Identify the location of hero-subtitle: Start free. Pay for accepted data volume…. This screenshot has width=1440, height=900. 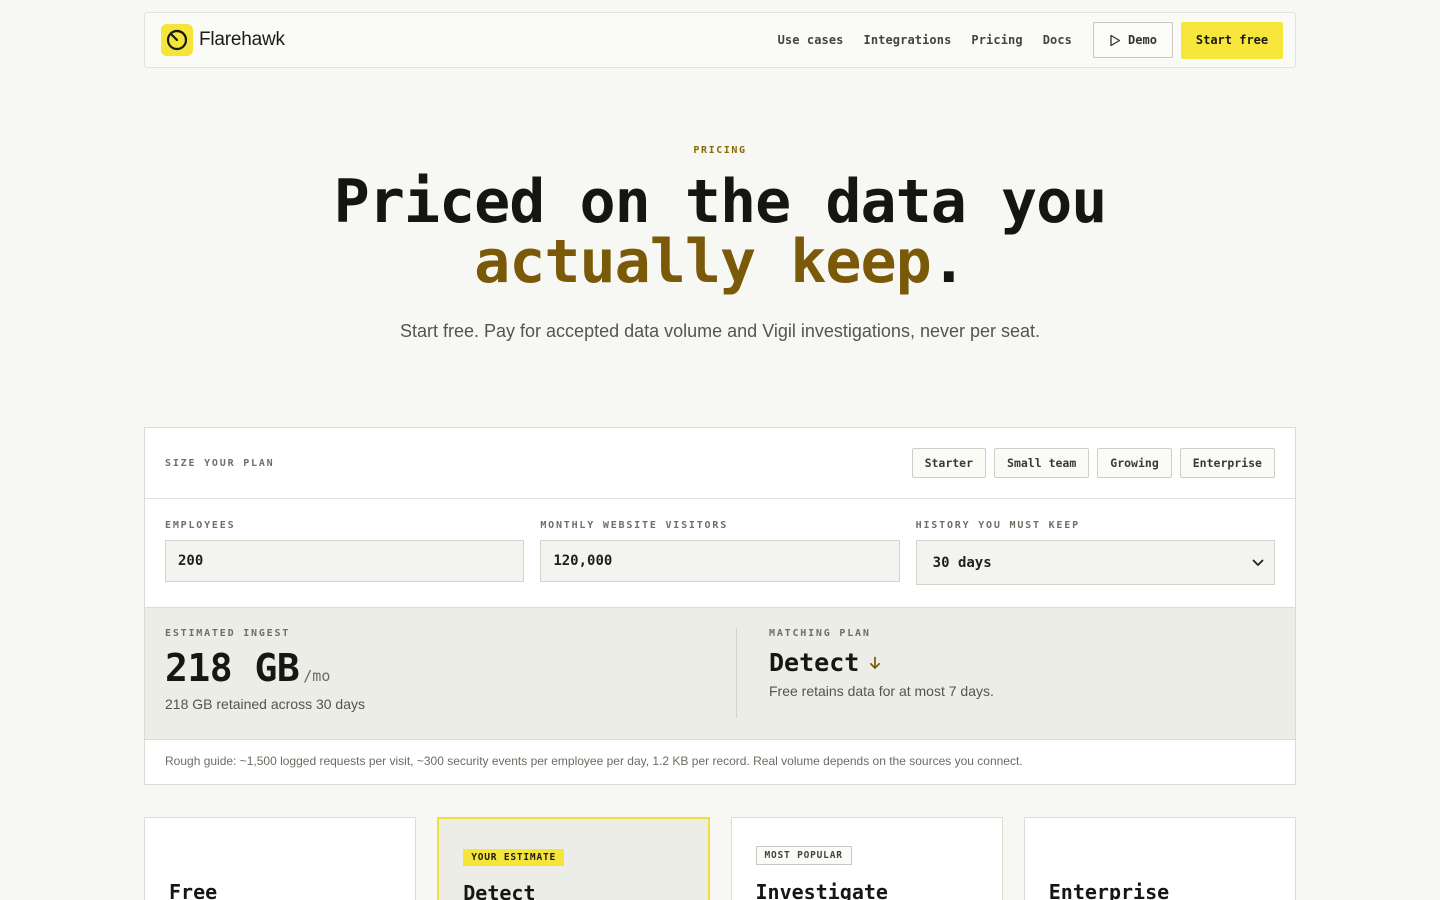
(720, 331).